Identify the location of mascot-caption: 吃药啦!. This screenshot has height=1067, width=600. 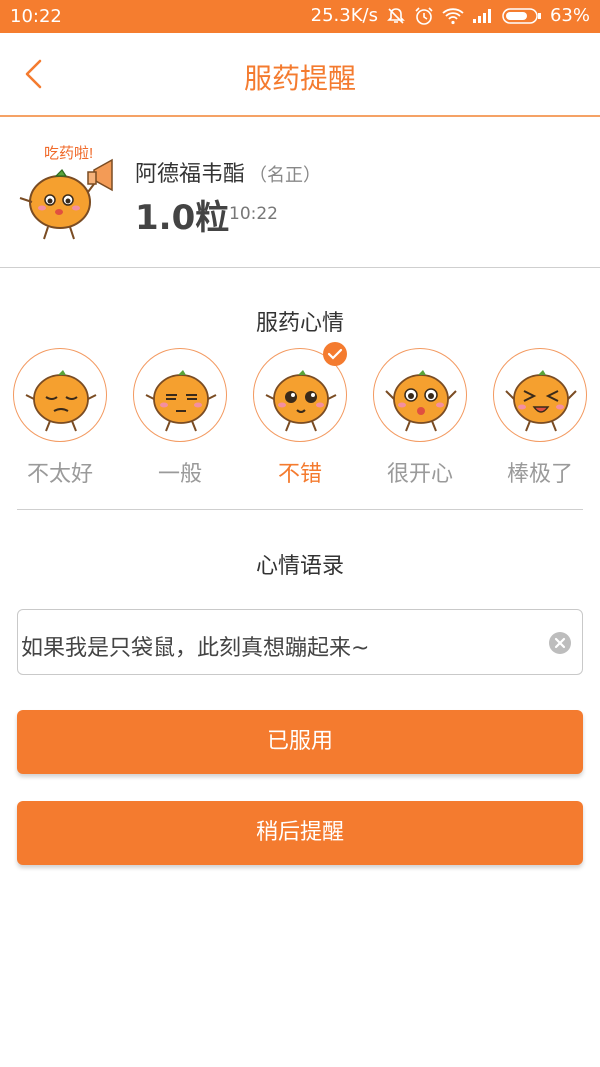
(68, 153).